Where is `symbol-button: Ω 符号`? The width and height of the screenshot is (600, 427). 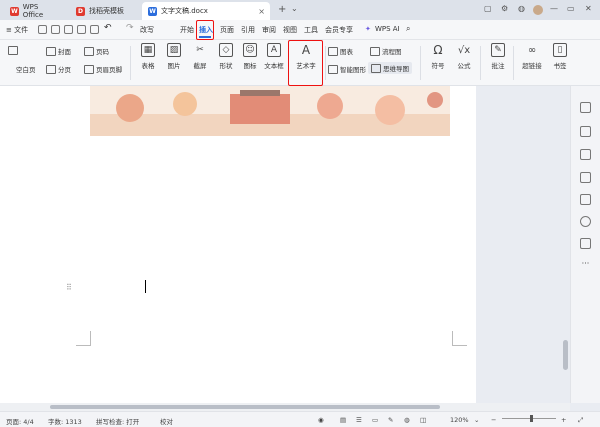 symbol-button: Ω 符号 is located at coordinates (438, 56).